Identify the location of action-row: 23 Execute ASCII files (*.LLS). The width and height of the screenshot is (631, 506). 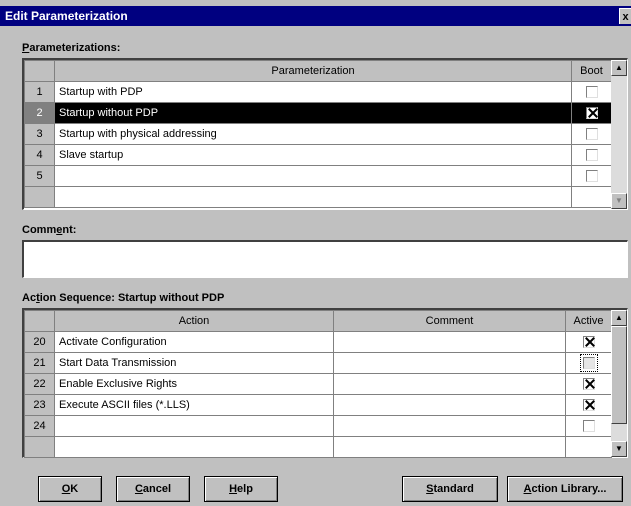
(318, 405).